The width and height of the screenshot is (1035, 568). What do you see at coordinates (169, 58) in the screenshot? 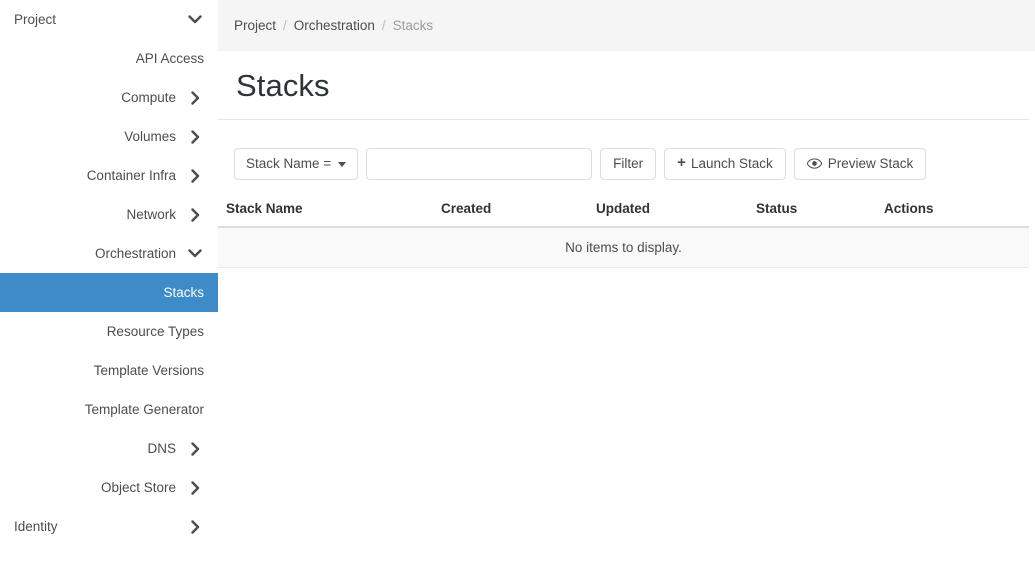
I see `sidebar-item-label: API Access` at bounding box center [169, 58].